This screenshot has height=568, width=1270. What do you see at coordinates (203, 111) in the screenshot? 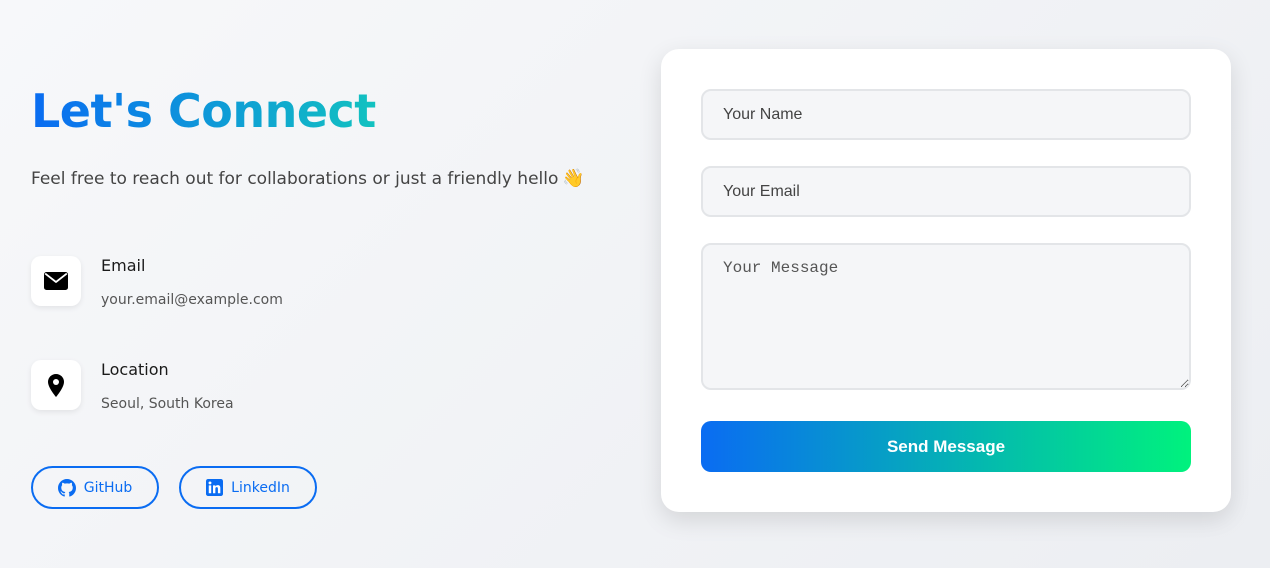
I see `page-title: Let's Connect` at bounding box center [203, 111].